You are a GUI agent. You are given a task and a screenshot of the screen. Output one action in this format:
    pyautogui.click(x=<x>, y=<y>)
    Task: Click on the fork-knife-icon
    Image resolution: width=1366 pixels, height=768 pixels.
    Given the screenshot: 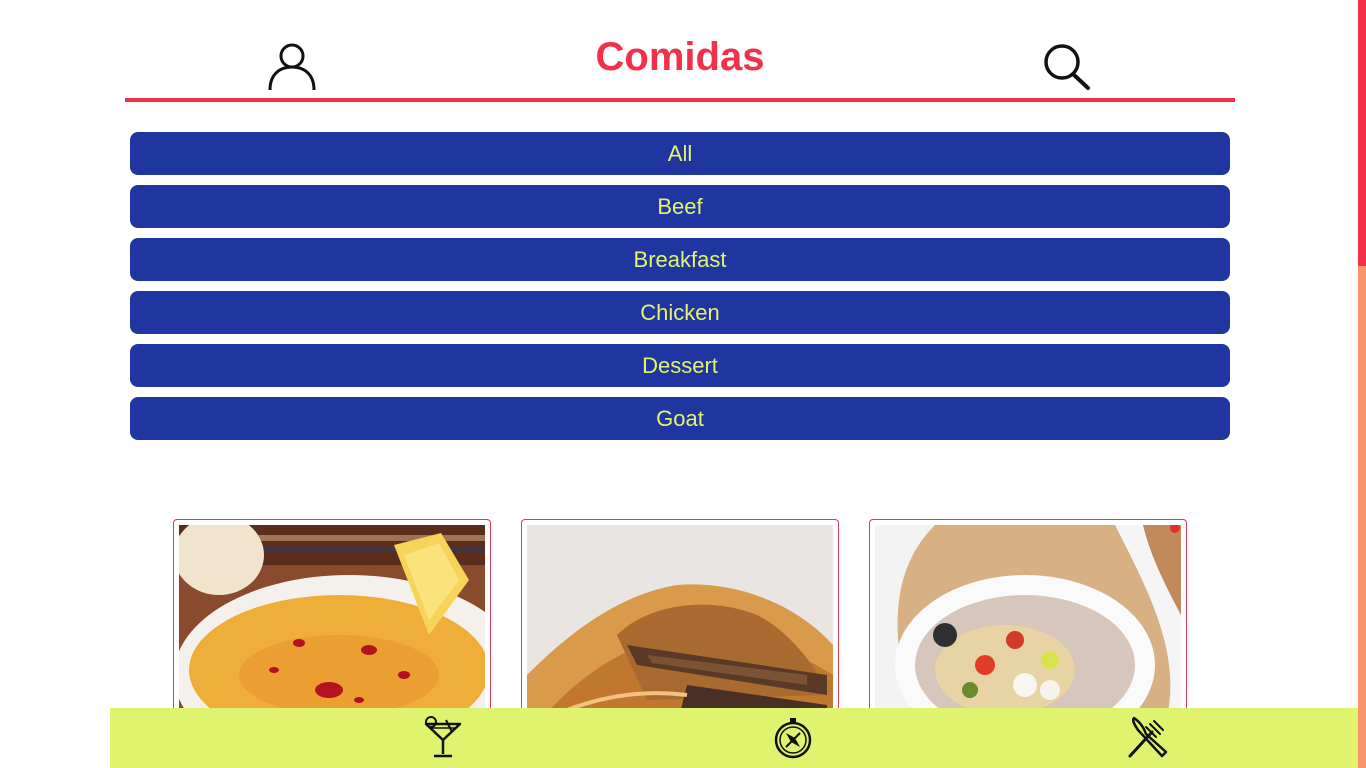 What is the action you would take?
    pyautogui.click(x=1148, y=737)
    